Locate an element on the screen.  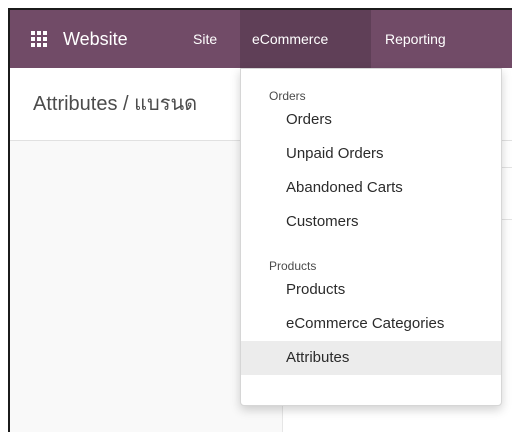
app-name: Website is located at coordinates (95, 39).